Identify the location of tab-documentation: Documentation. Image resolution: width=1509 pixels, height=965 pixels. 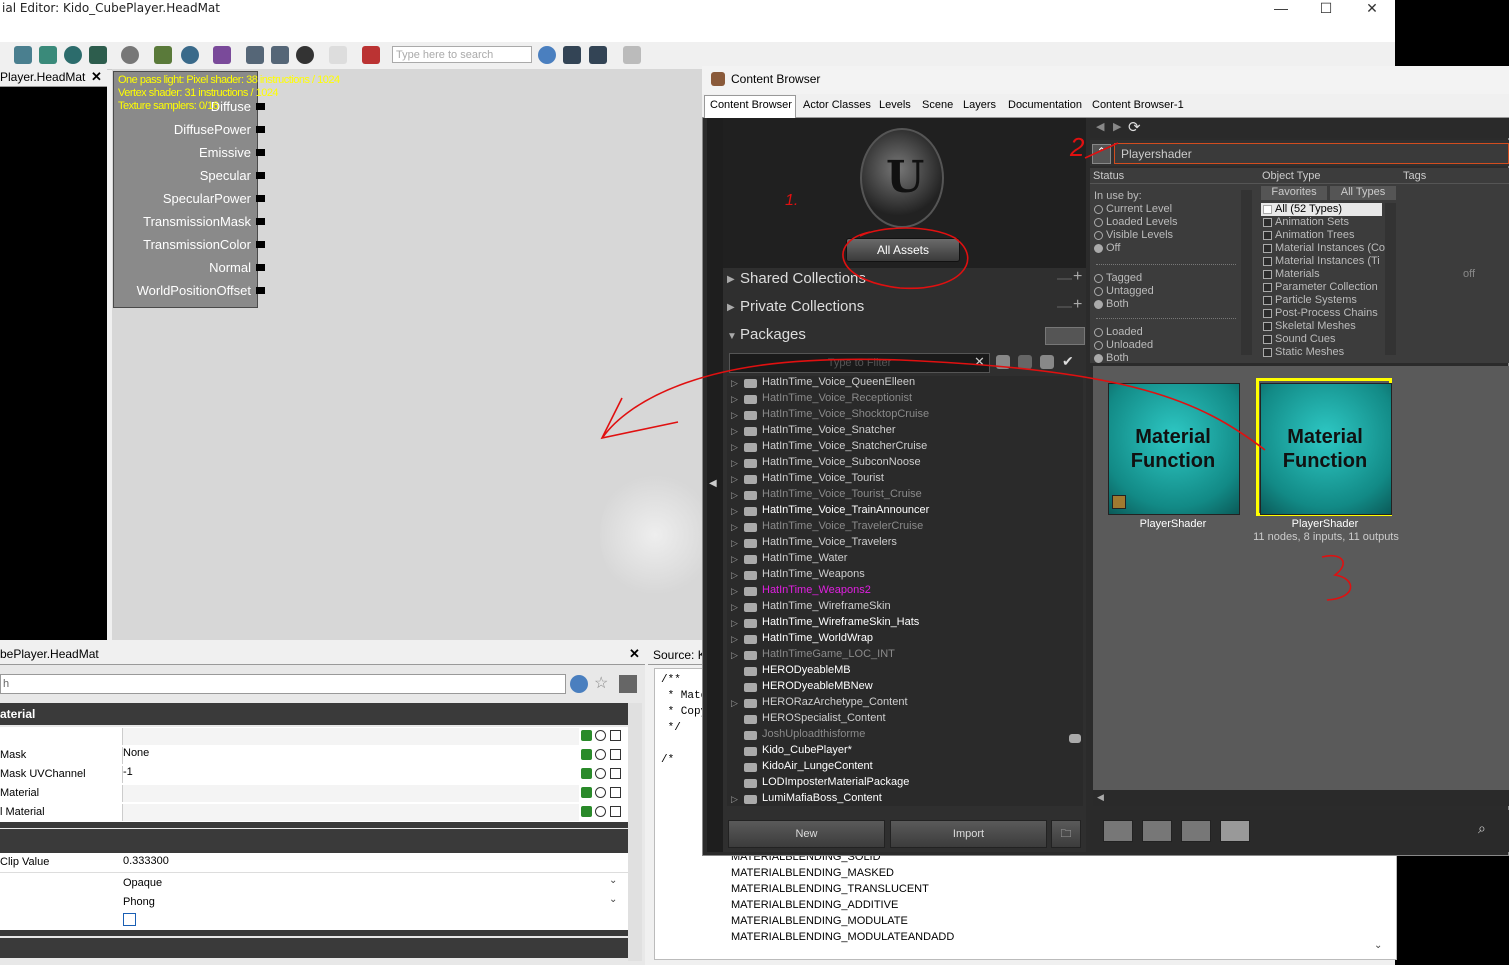
(1045, 105).